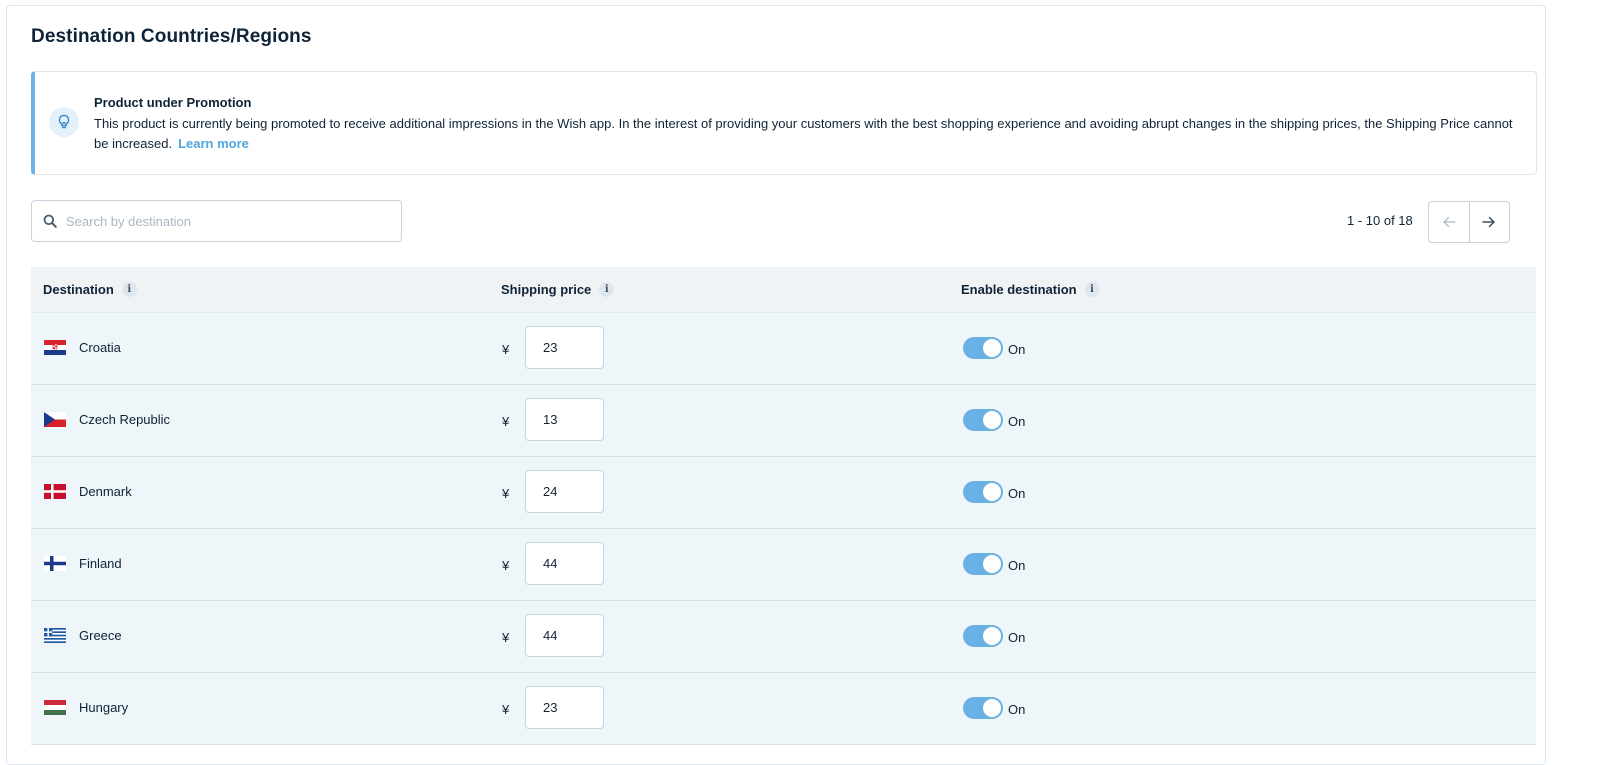 This screenshot has height=765, width=1600. Describe the element at coordinates (213, 143) in the screenshot. I see `learn-more-link: Learn more` at that location.